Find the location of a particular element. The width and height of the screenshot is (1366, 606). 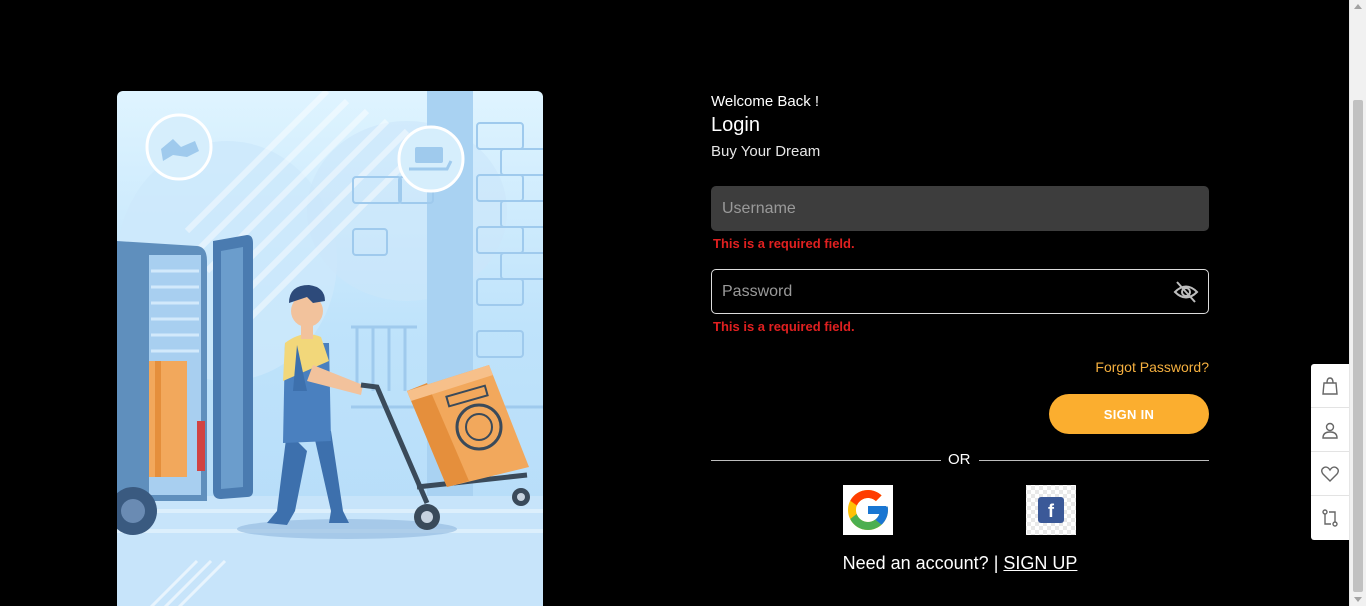

signup-row: Need an account? | SIGN UP is located at coordinates (960, 563).